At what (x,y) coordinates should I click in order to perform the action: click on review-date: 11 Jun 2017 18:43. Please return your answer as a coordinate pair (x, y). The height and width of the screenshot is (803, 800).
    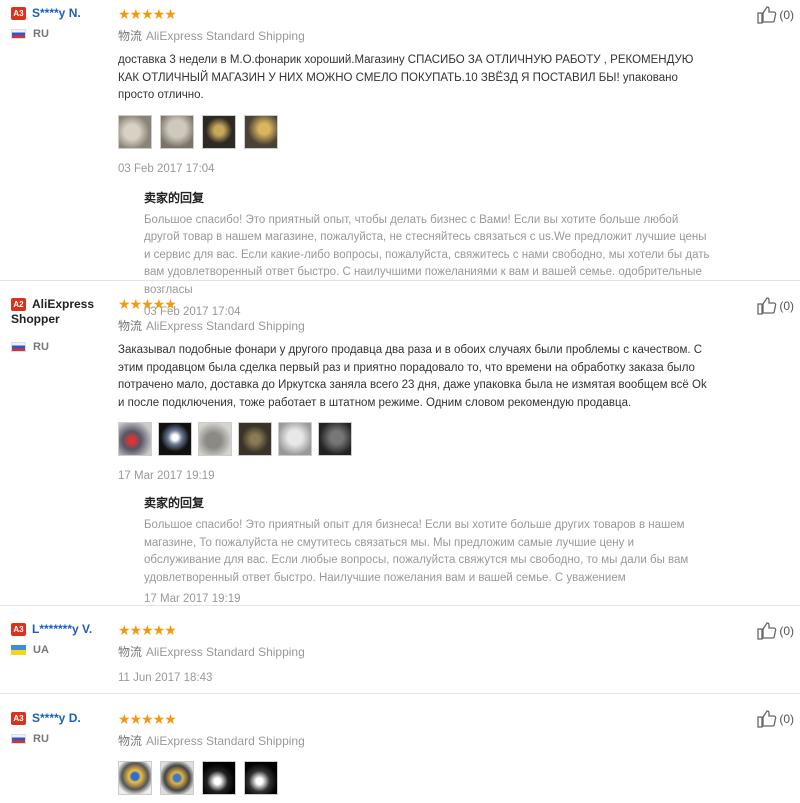
    Looking at the image, I should click on (165, 678).